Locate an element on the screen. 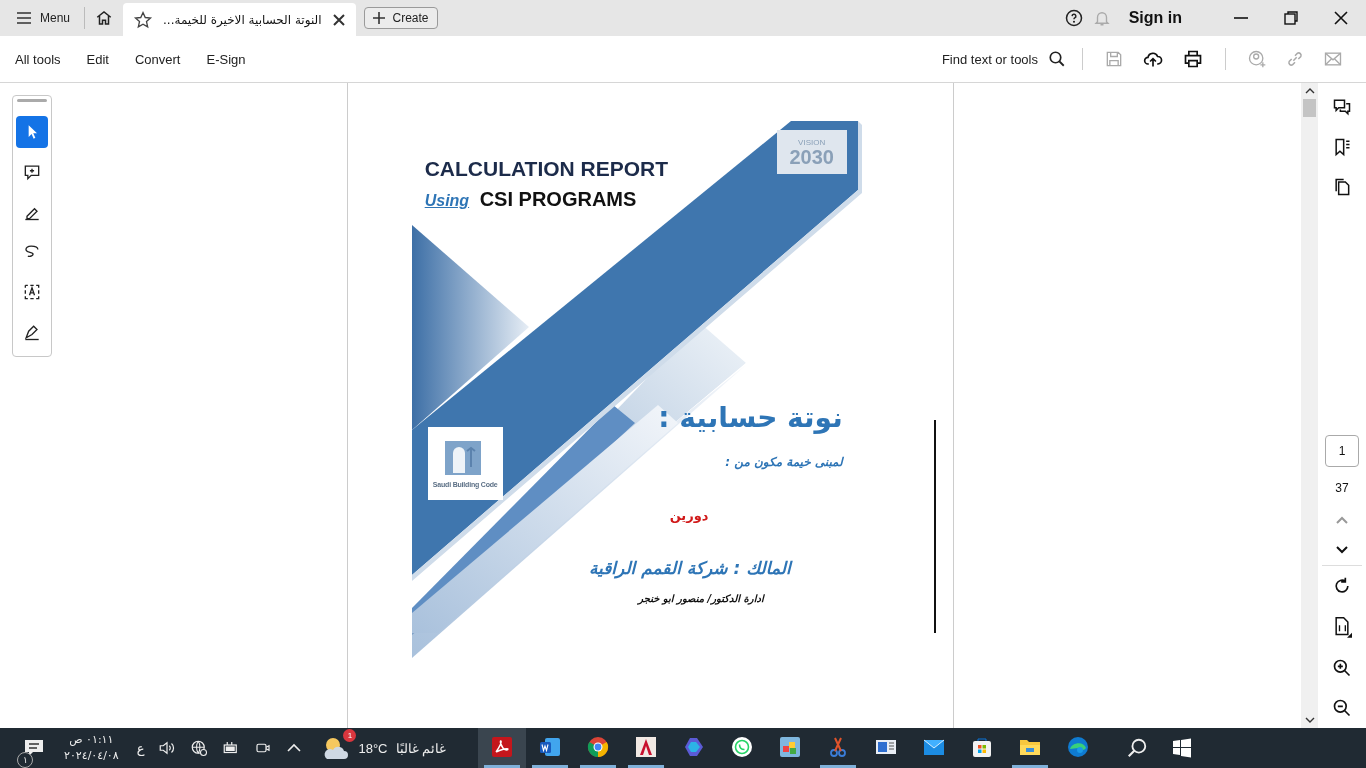 This screenshot has width=1366, height=768. volume-icon is located at coordinates (167, 748).